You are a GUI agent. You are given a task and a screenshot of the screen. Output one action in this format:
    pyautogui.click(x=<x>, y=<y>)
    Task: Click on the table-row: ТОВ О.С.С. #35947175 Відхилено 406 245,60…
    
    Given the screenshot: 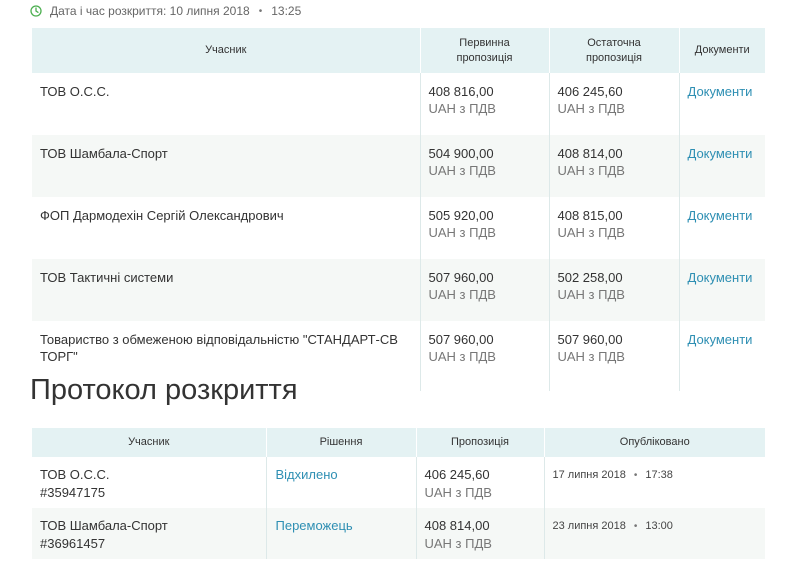 What is the action you would take?
    pyautogui.click(x=398, y=482)
    